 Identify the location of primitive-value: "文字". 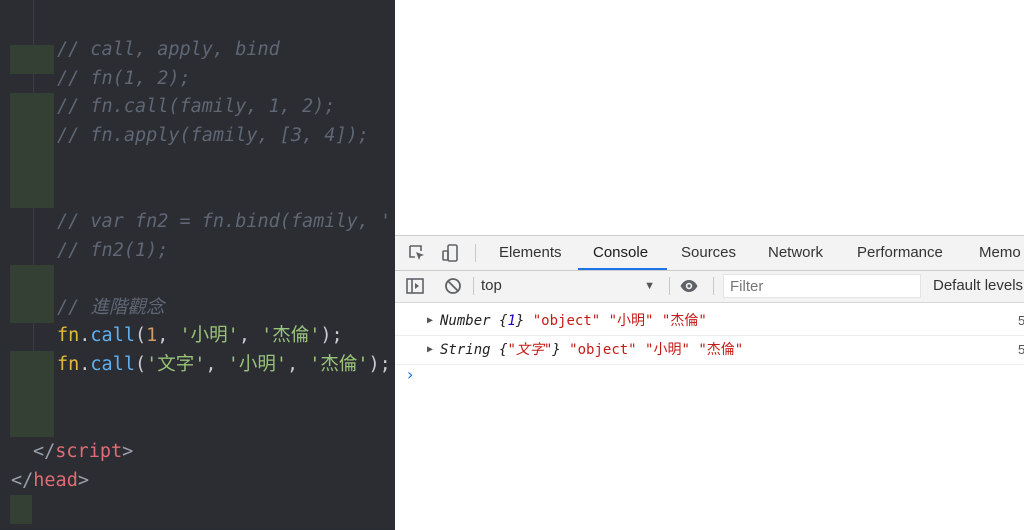
(530, 350).